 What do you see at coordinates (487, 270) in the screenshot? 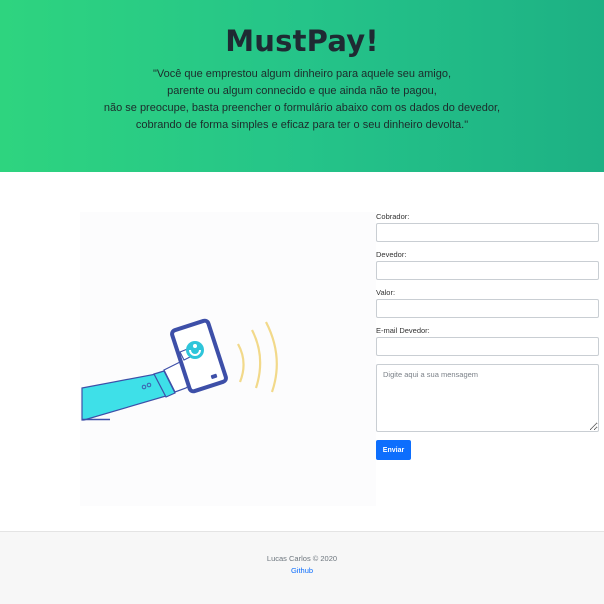
I see `devedor-input` at bounding box center [487, 270].